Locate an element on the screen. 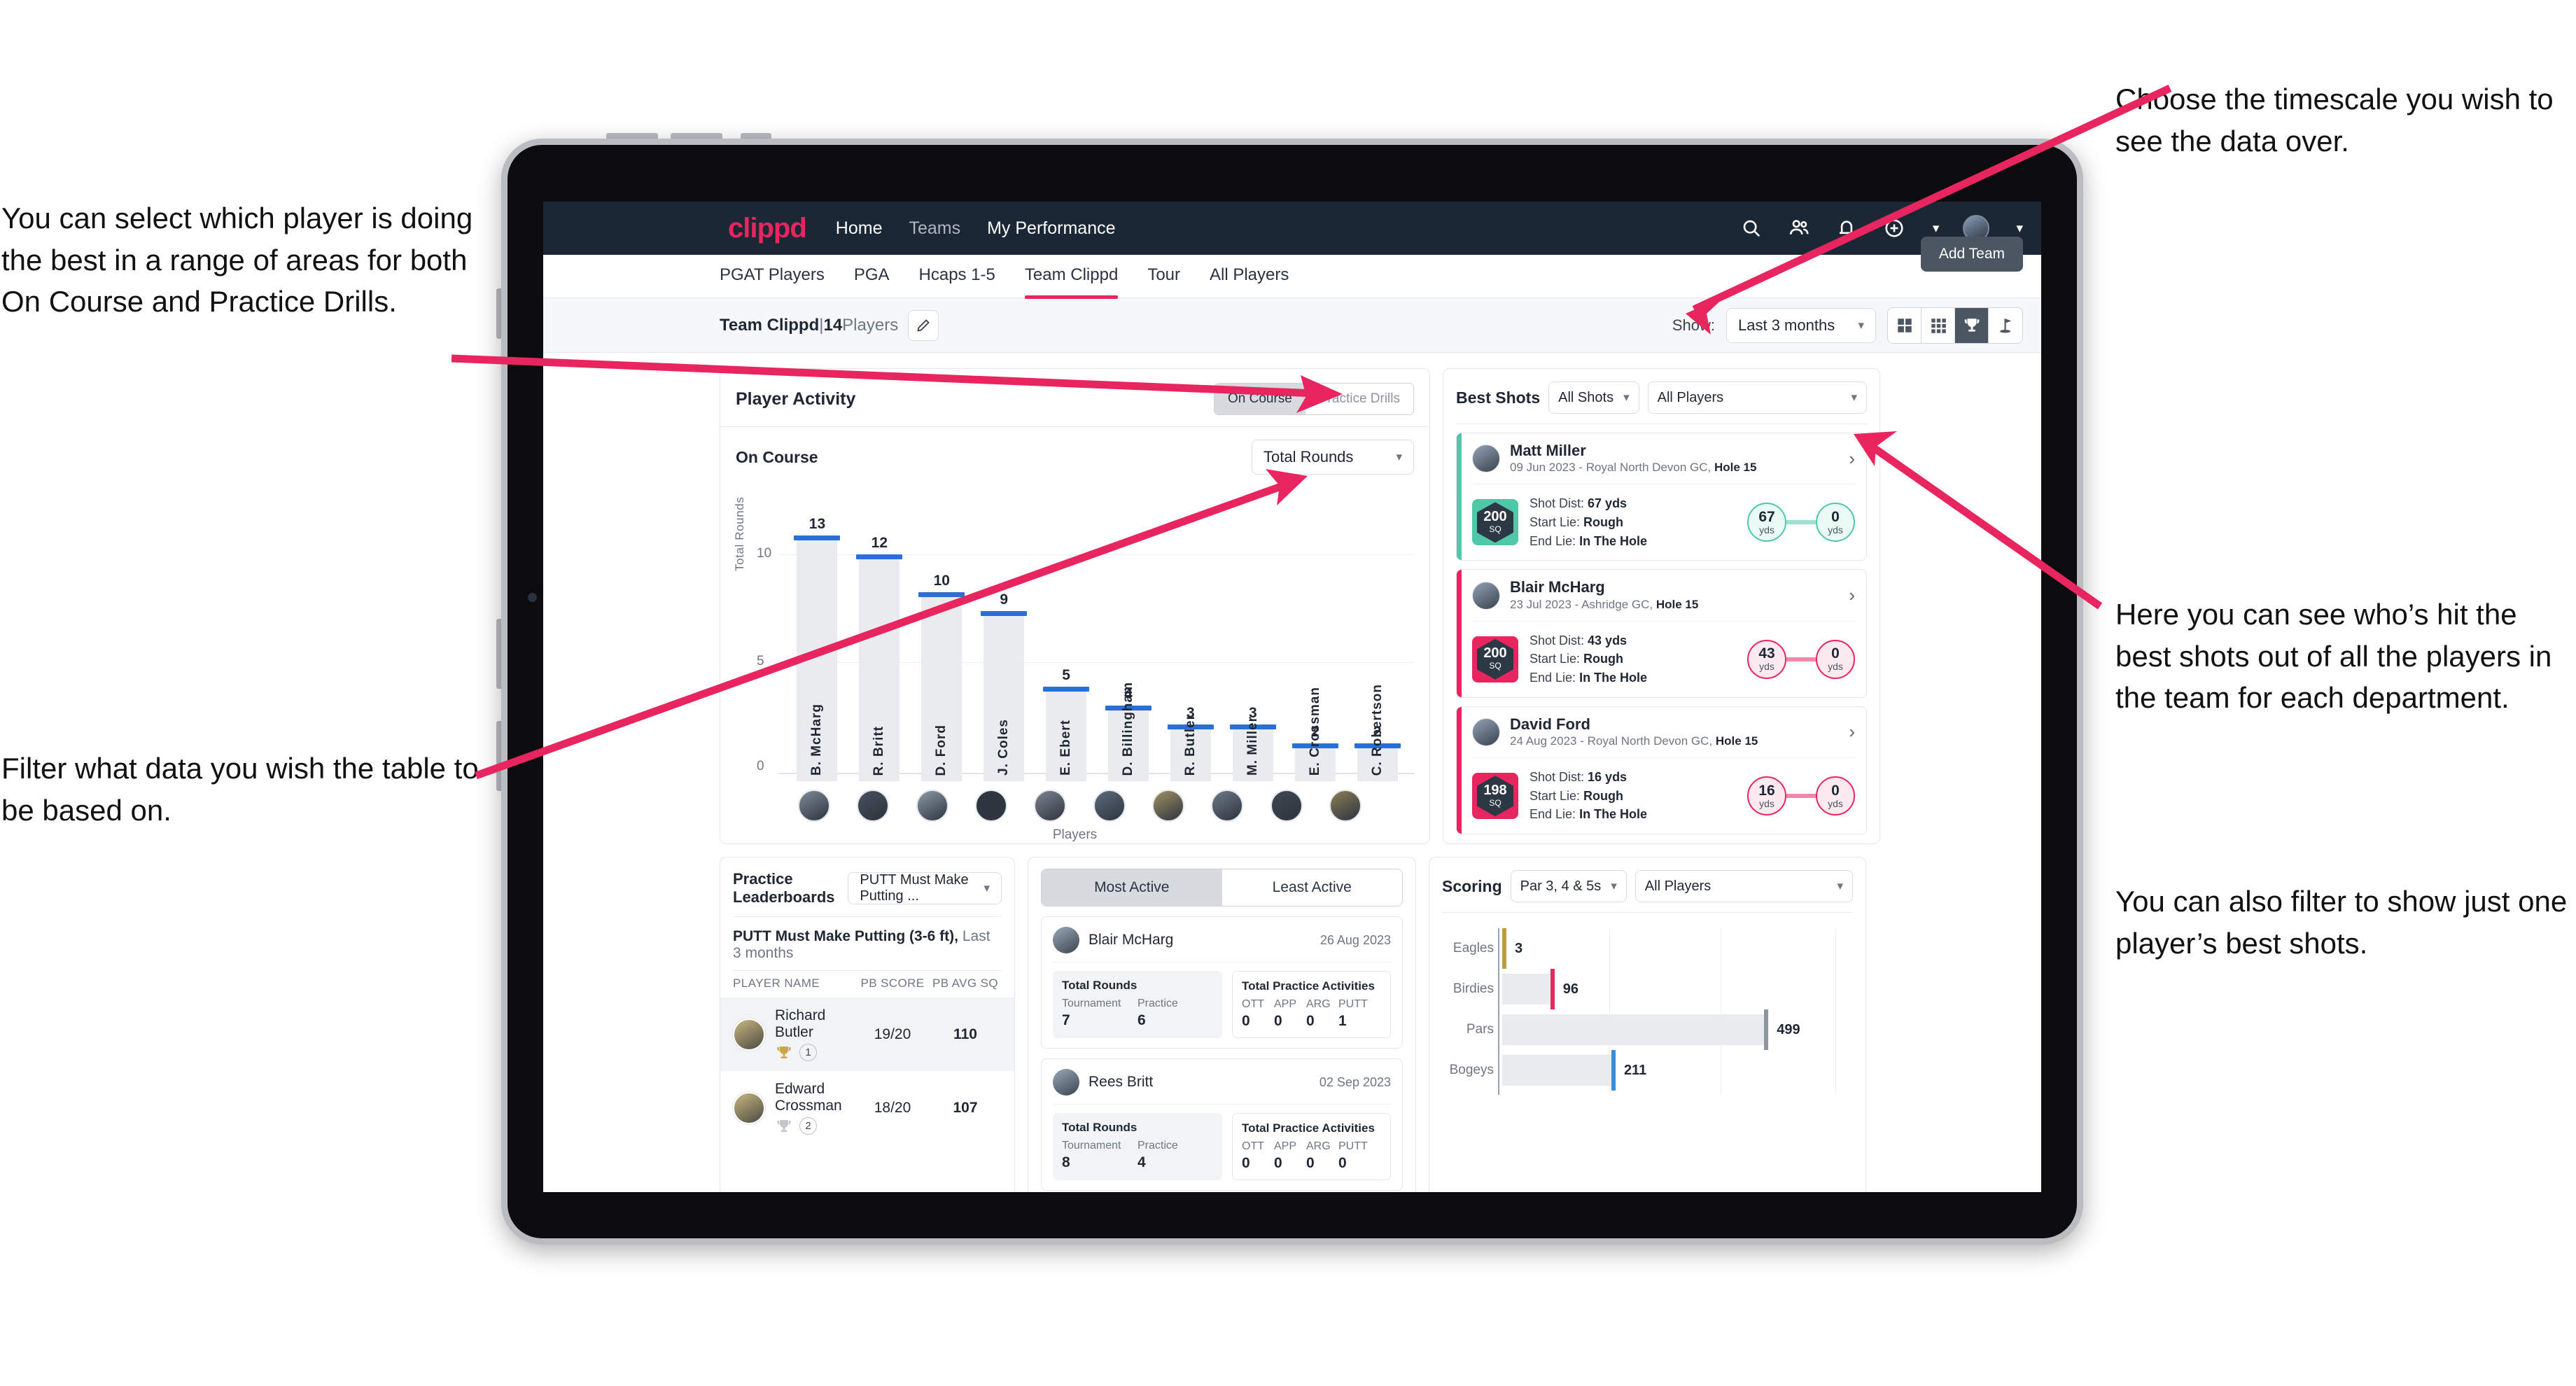 This screenshot has height=1386, width=2576. rounds-value: 8 is located at coordinates (1066, 1162).